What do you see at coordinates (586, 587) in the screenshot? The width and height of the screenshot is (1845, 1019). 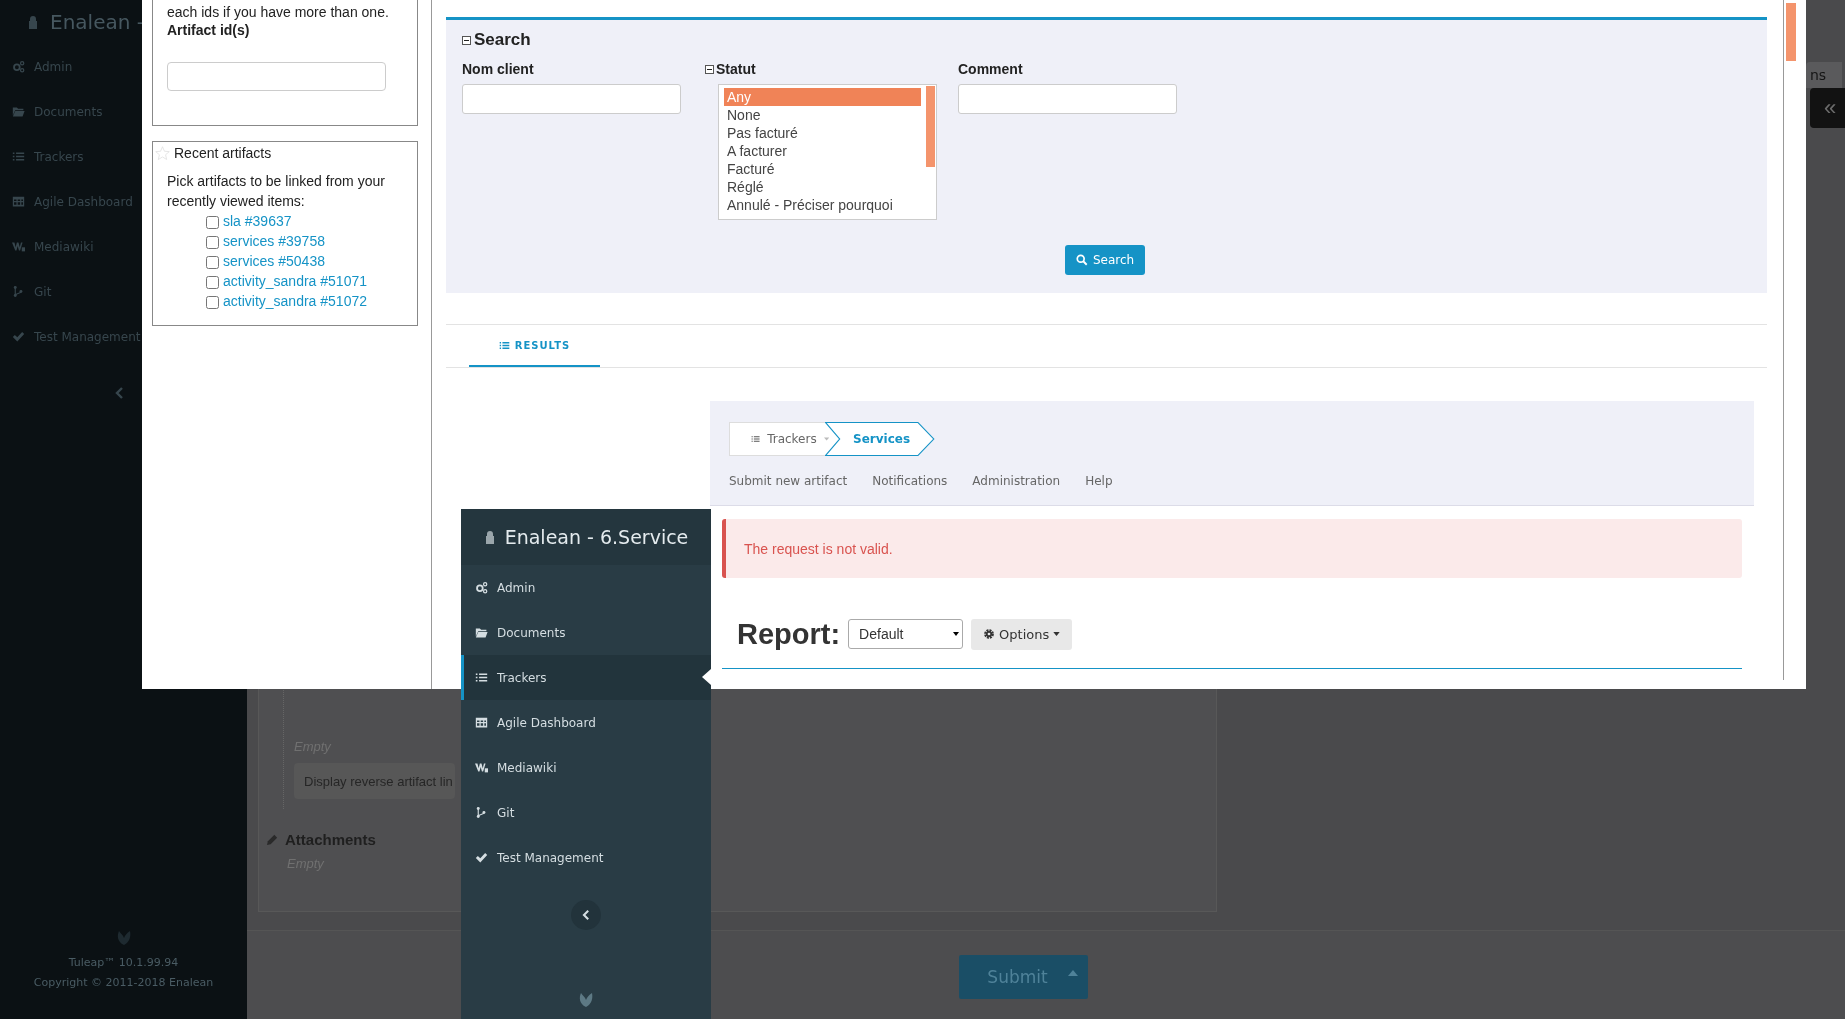 I see `sidebar-item: Admin` at bounding box center [586, 587].